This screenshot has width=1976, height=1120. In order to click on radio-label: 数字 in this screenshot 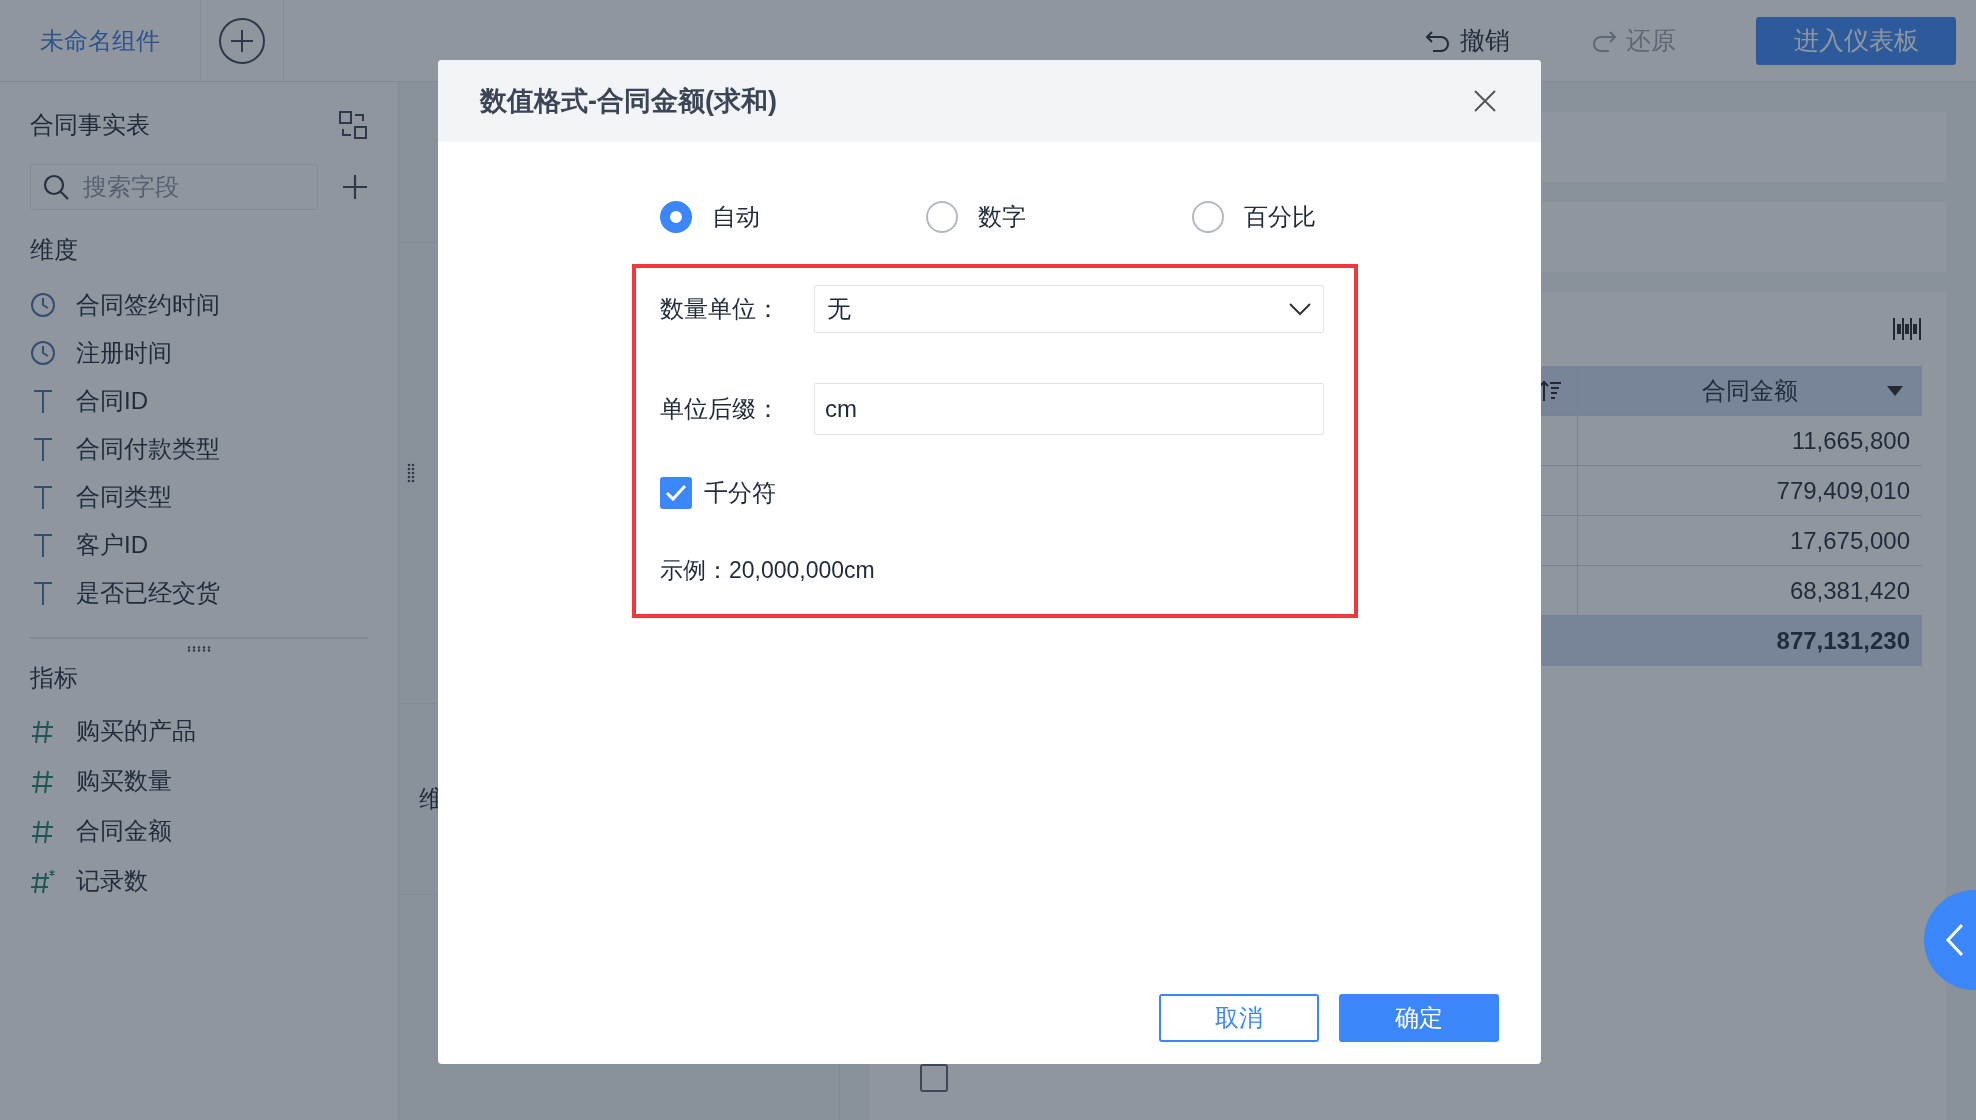, I will do `click(1002, 217)`.